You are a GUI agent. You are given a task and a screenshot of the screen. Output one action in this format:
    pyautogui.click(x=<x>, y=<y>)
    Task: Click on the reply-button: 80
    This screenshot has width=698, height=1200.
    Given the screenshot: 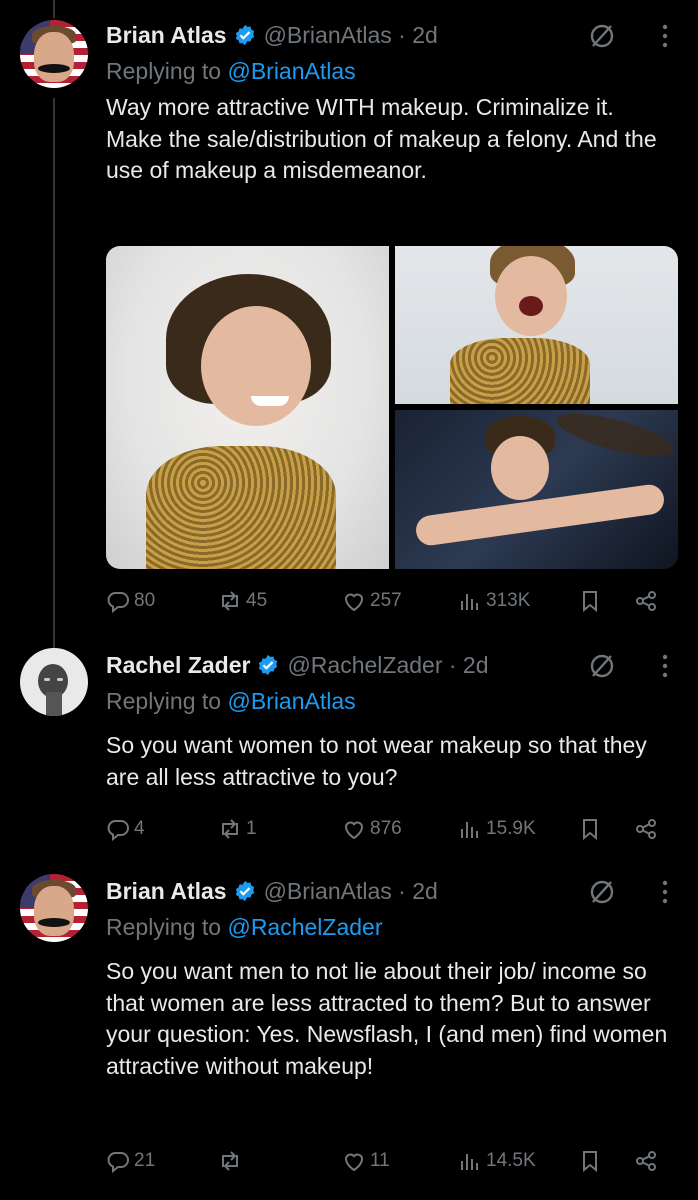 What is the action you would take?
    pyautogui.click(x=130, y=601)
    